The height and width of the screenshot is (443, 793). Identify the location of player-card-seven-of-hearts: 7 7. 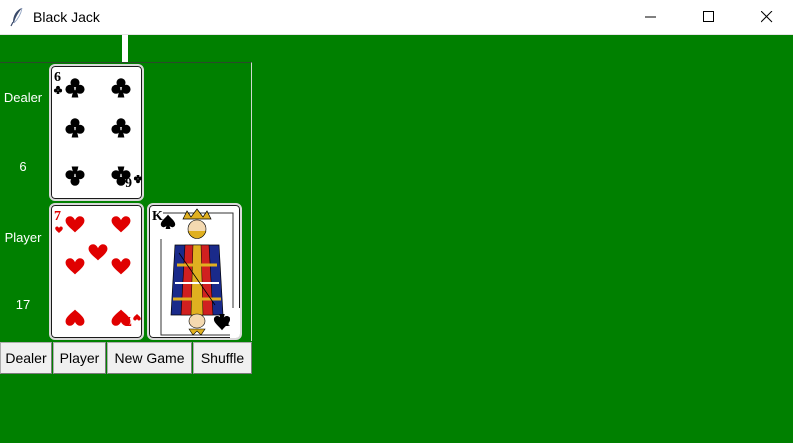
(96, 271).